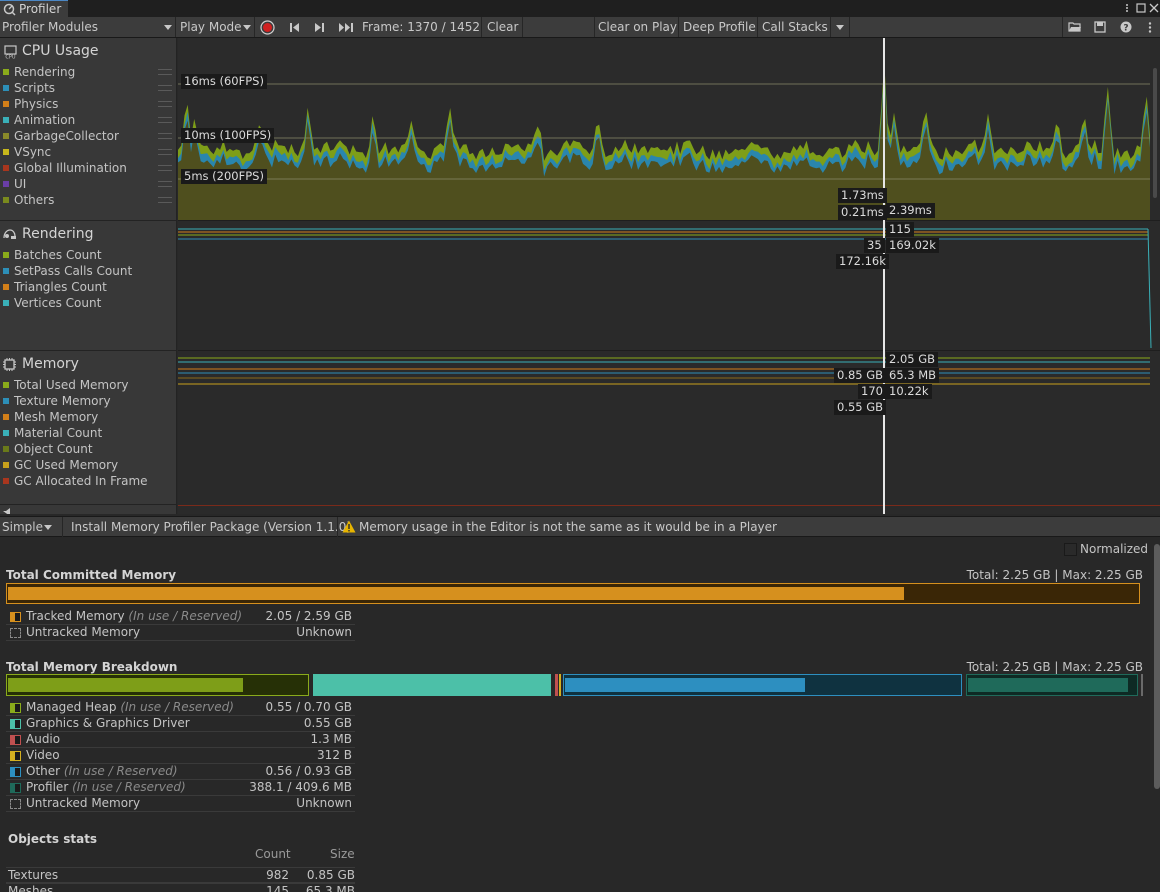 The width and height of the screenshot is (1160, 892). Describe the element at coordinates (88, 271) in the screenshot. I see `module-series-item: SetPass Calls Count` at that location.